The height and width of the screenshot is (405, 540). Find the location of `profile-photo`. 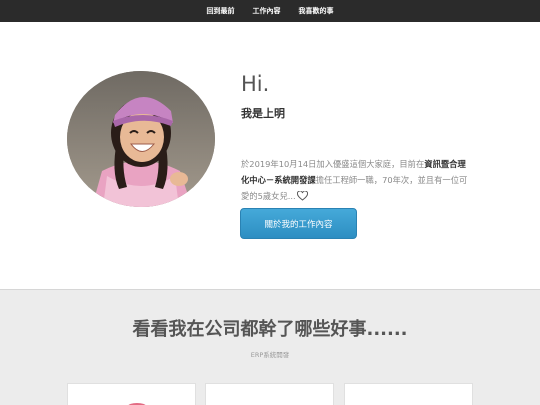

profile-photo is located at coordinates (141, 139).